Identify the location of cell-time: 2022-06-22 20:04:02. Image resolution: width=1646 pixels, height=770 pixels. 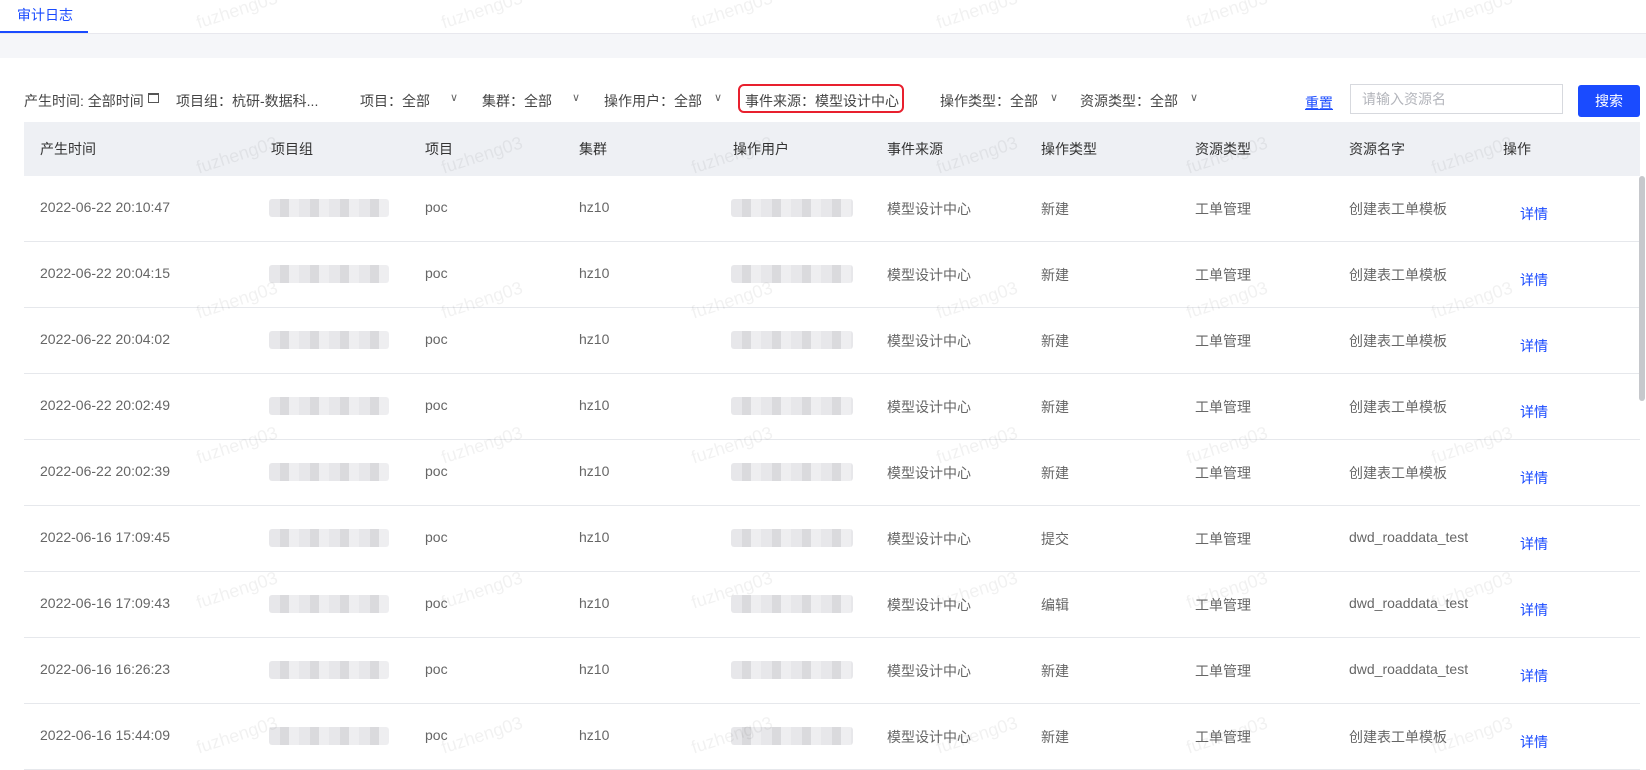
(105, 339).